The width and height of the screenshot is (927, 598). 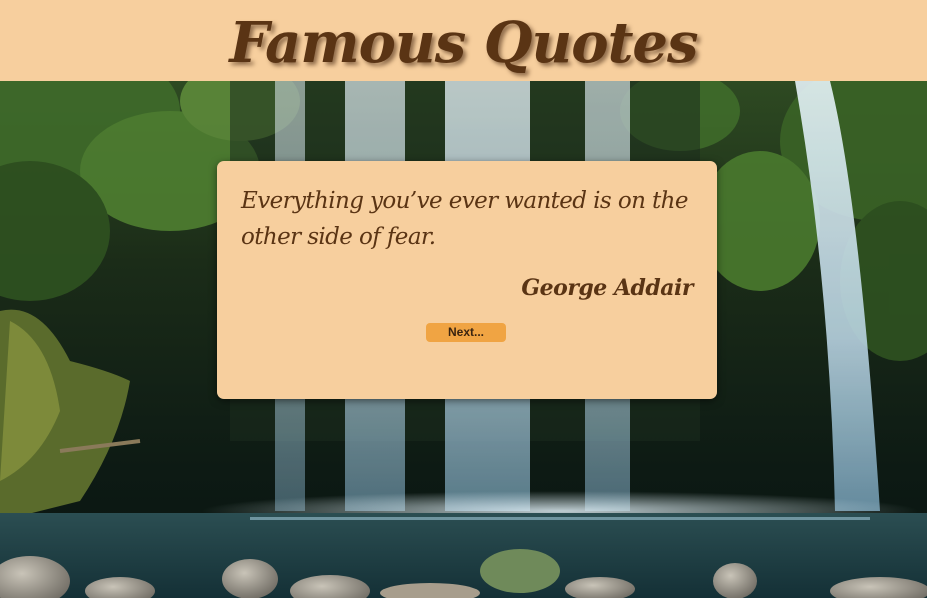 I want to click on quote-author: George Addair, so click(x=607, y=288).